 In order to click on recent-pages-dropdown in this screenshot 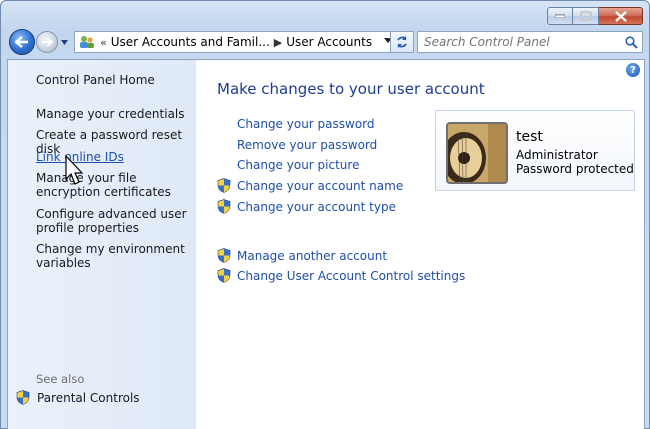, I will do `click(64, 42)`.